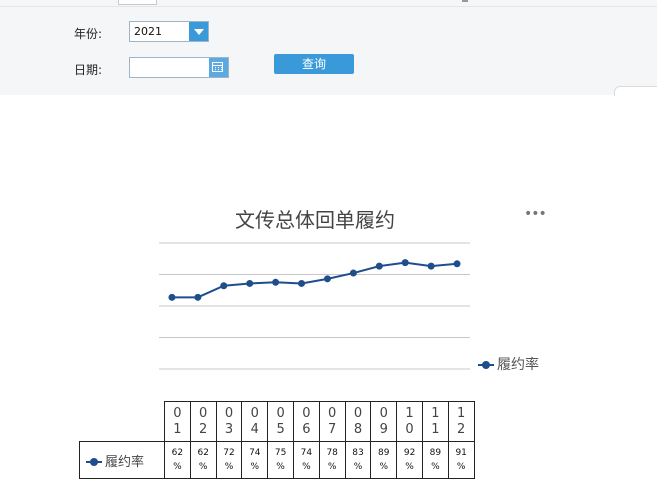 The height and width of the screenshot is (501, 657). Describe the element at coordinates (280, 460) in the screenshot. I see `value-label: 75%` at that location.